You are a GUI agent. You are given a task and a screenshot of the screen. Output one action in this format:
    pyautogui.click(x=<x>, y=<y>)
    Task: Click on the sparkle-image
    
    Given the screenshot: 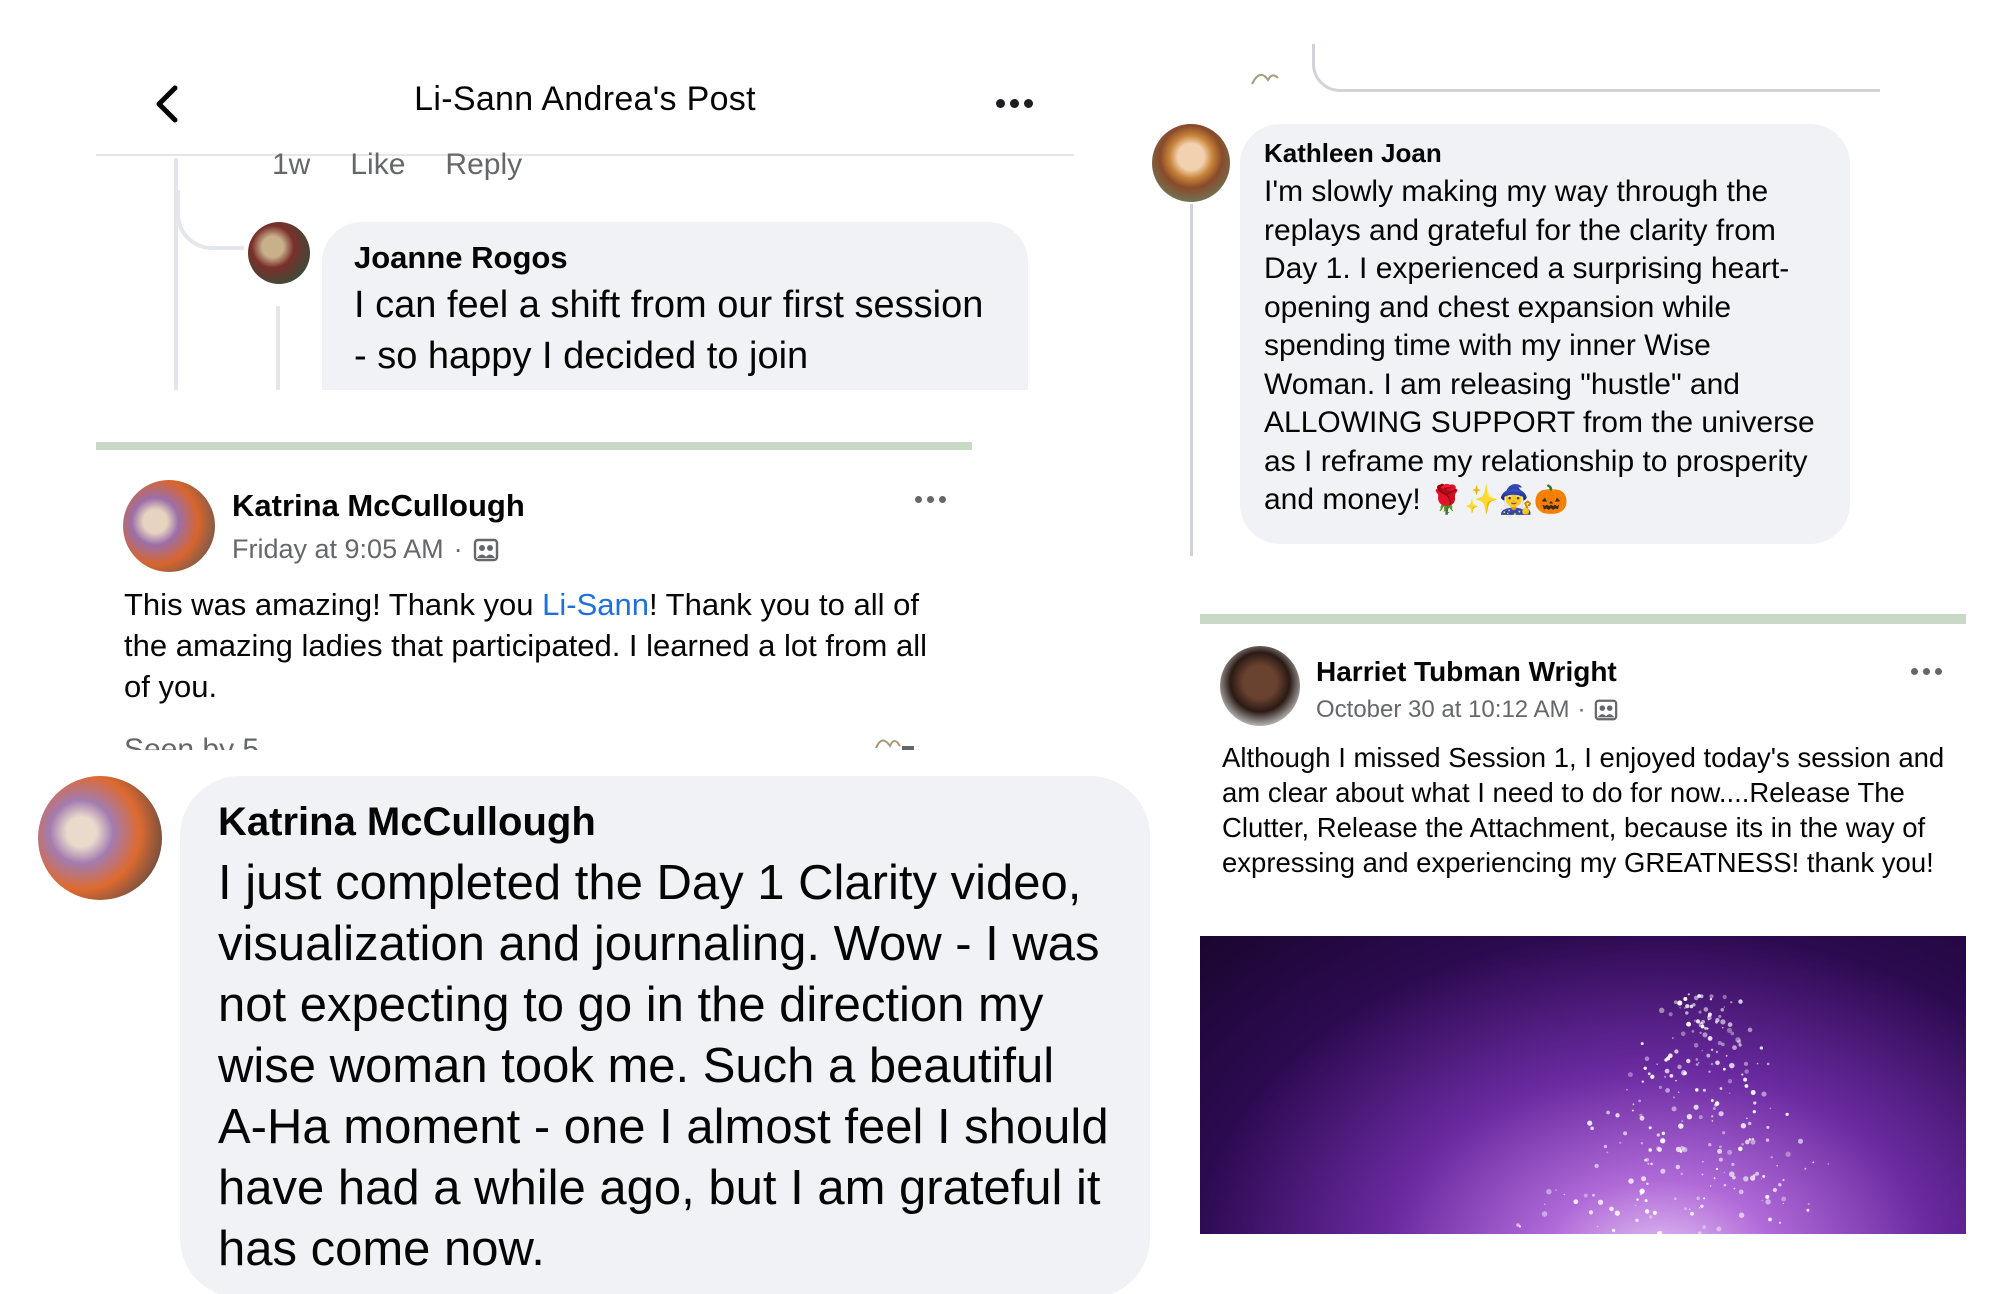 What is the action you would take?
    pyautogui.click(x=1673, y=1113)
    